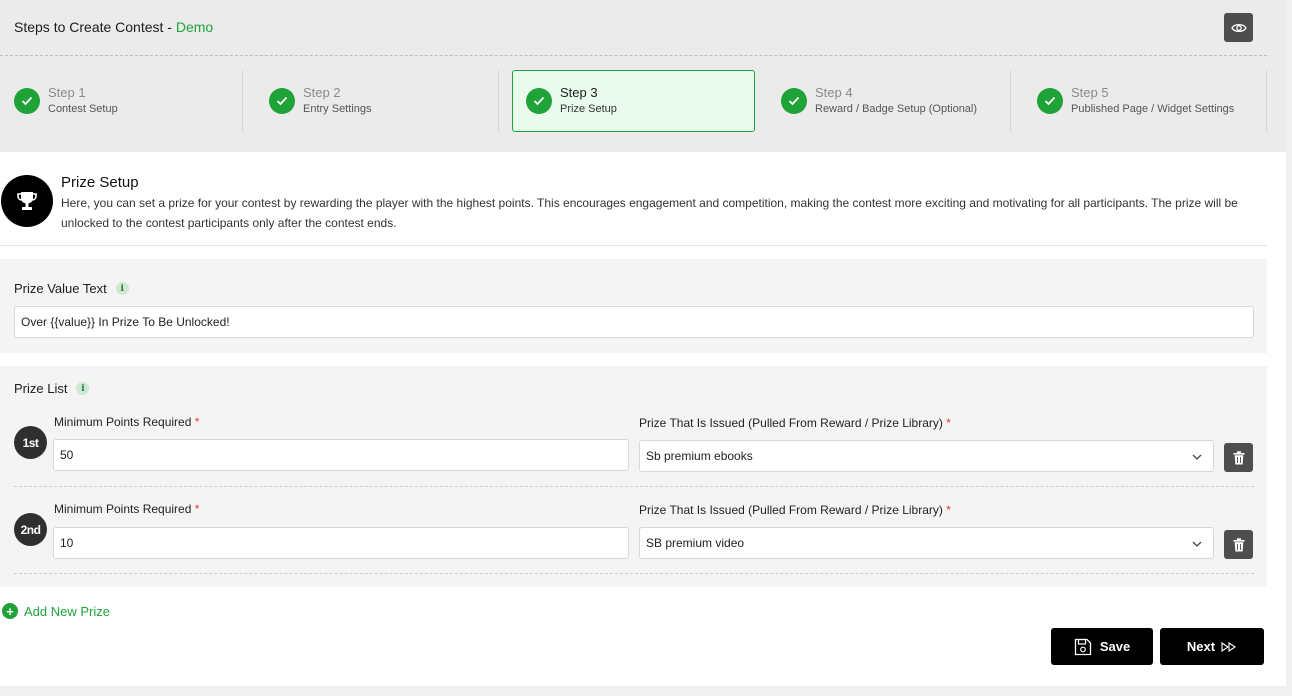  What do you see at coordinates (67, 92) in the screenshot?
I see `step-number: Step 1` at bounding box center [67, 92].